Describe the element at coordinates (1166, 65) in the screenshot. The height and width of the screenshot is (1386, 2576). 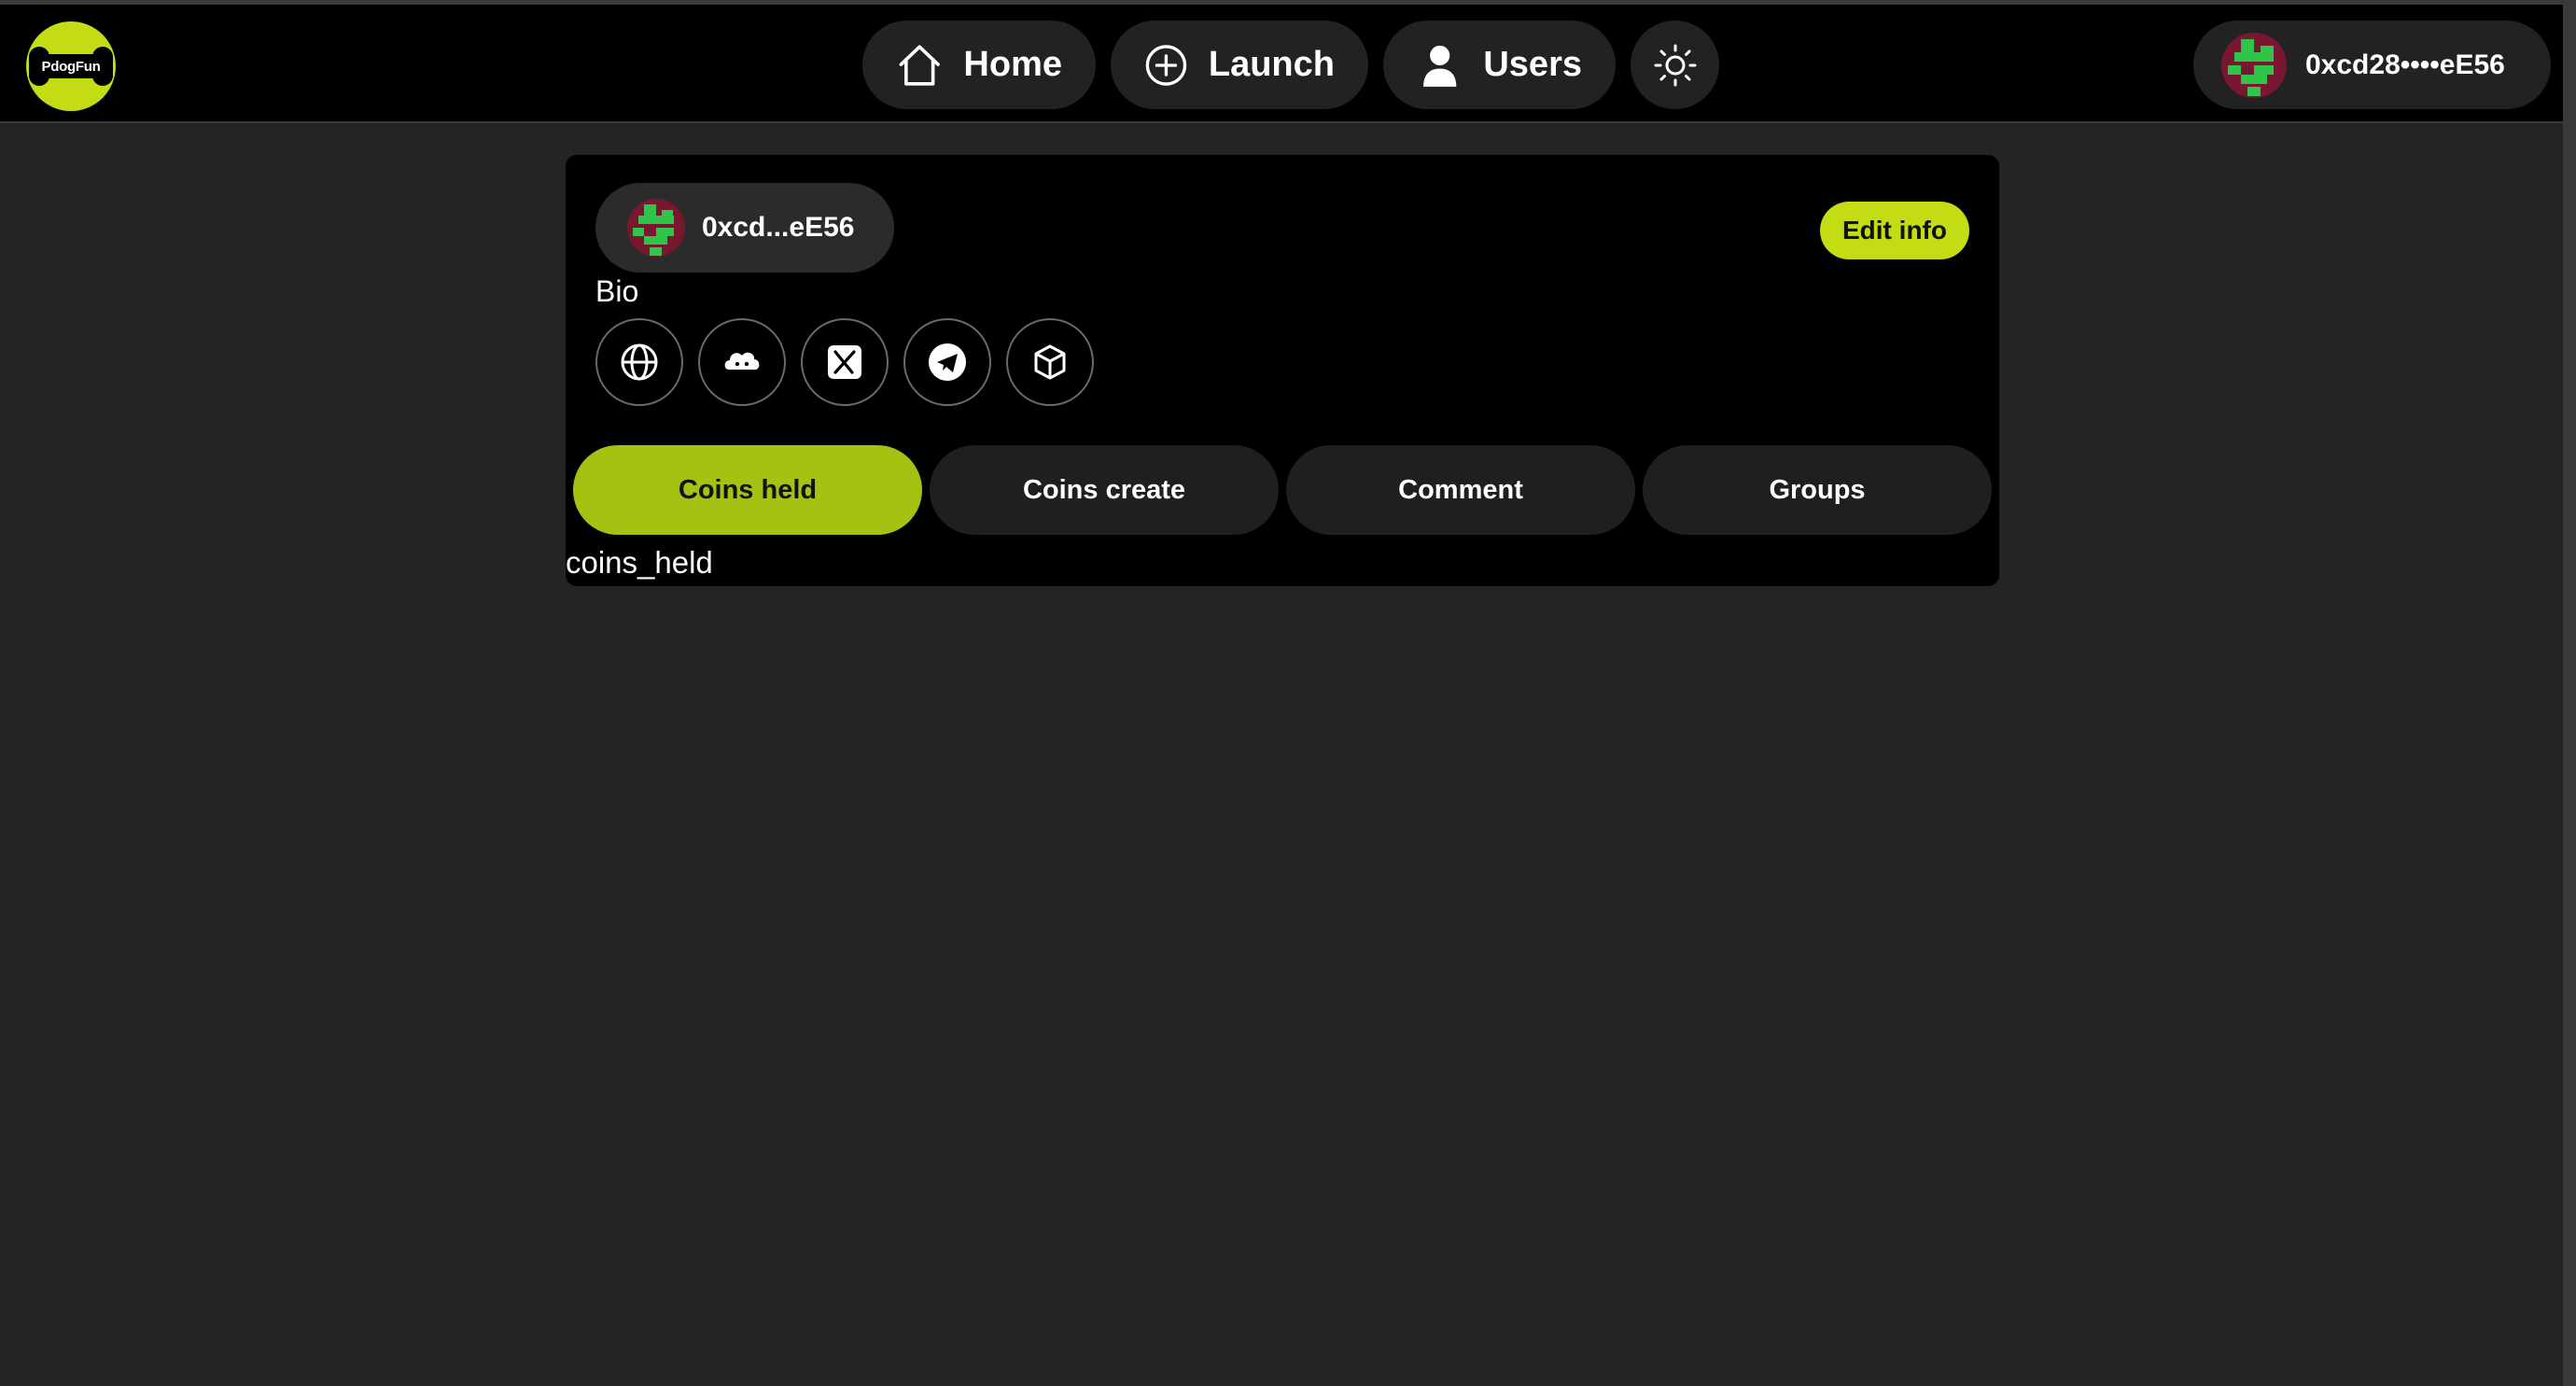
I see `plus-circle-icon` at that location.